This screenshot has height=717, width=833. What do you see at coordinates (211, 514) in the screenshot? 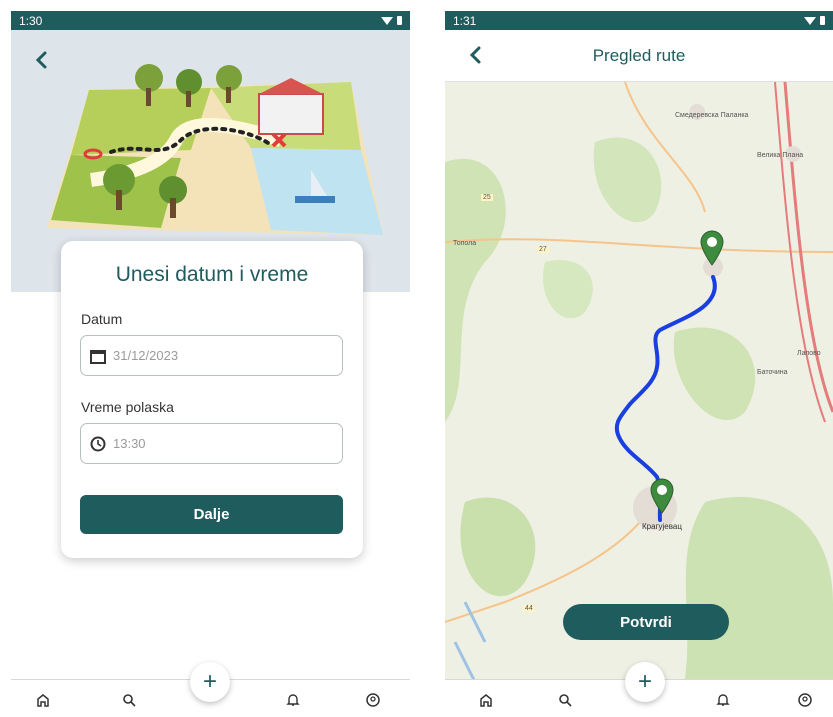
I see `next-button: Dalje` at bounding box center [211, 514].